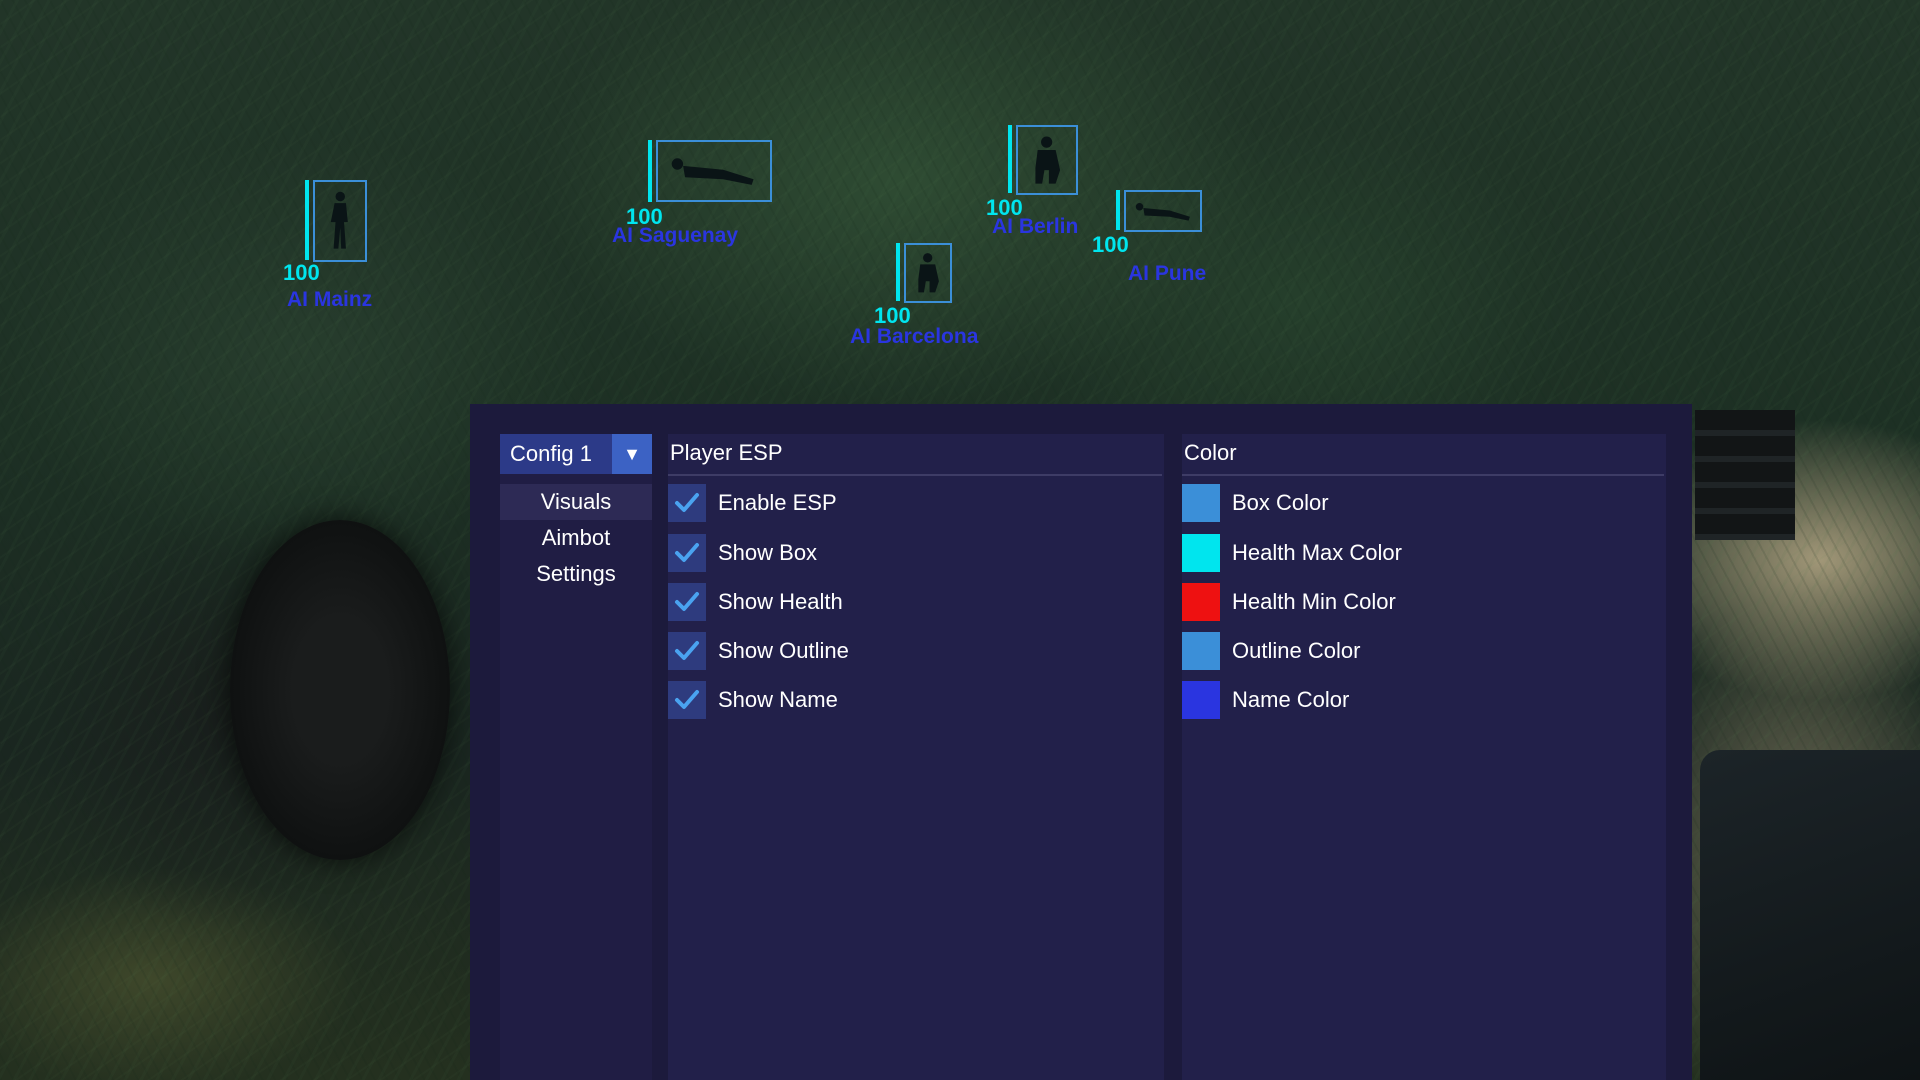 Image resolution: width=1920 pixels, height=1080 pixels. Describe the element at coordinates (1174, 245) in the screenshot. I see `esp-target: 100 AI Pune` at that location.